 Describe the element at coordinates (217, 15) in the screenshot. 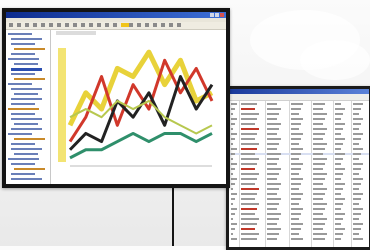

I see `maximize-icon` at that location.